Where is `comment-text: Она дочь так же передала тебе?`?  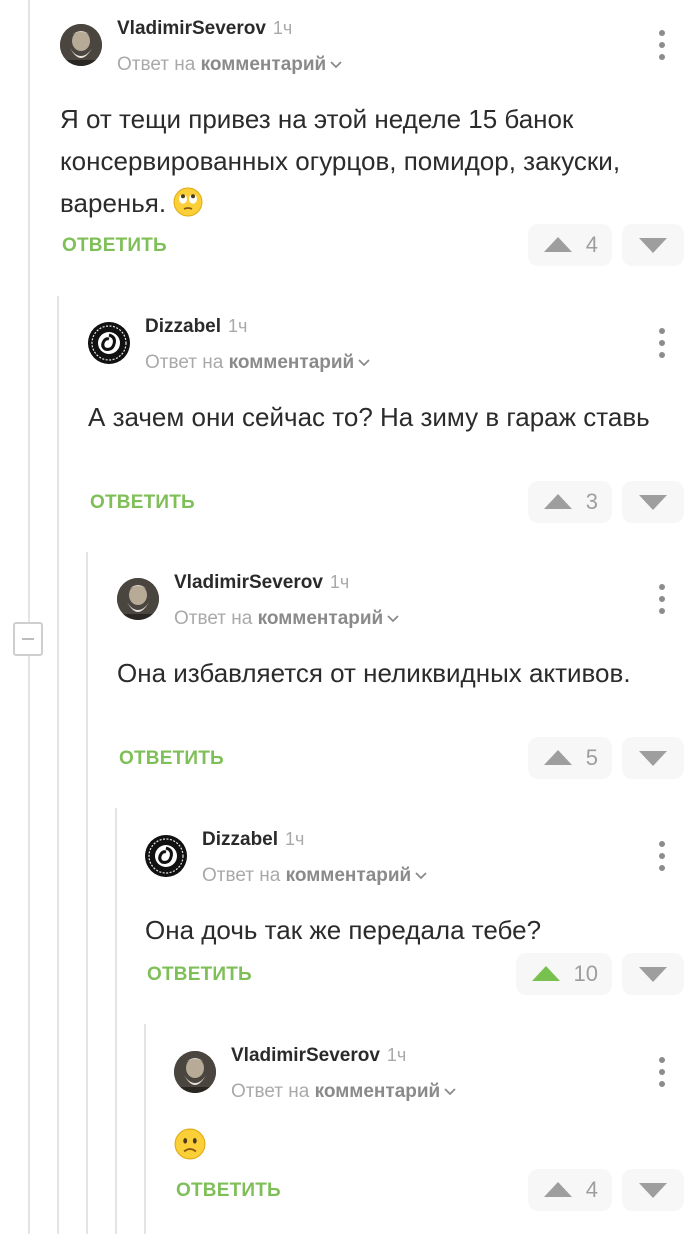 comment-text: Она дочь так же передала тебе? is located at coordinates (343, 930).